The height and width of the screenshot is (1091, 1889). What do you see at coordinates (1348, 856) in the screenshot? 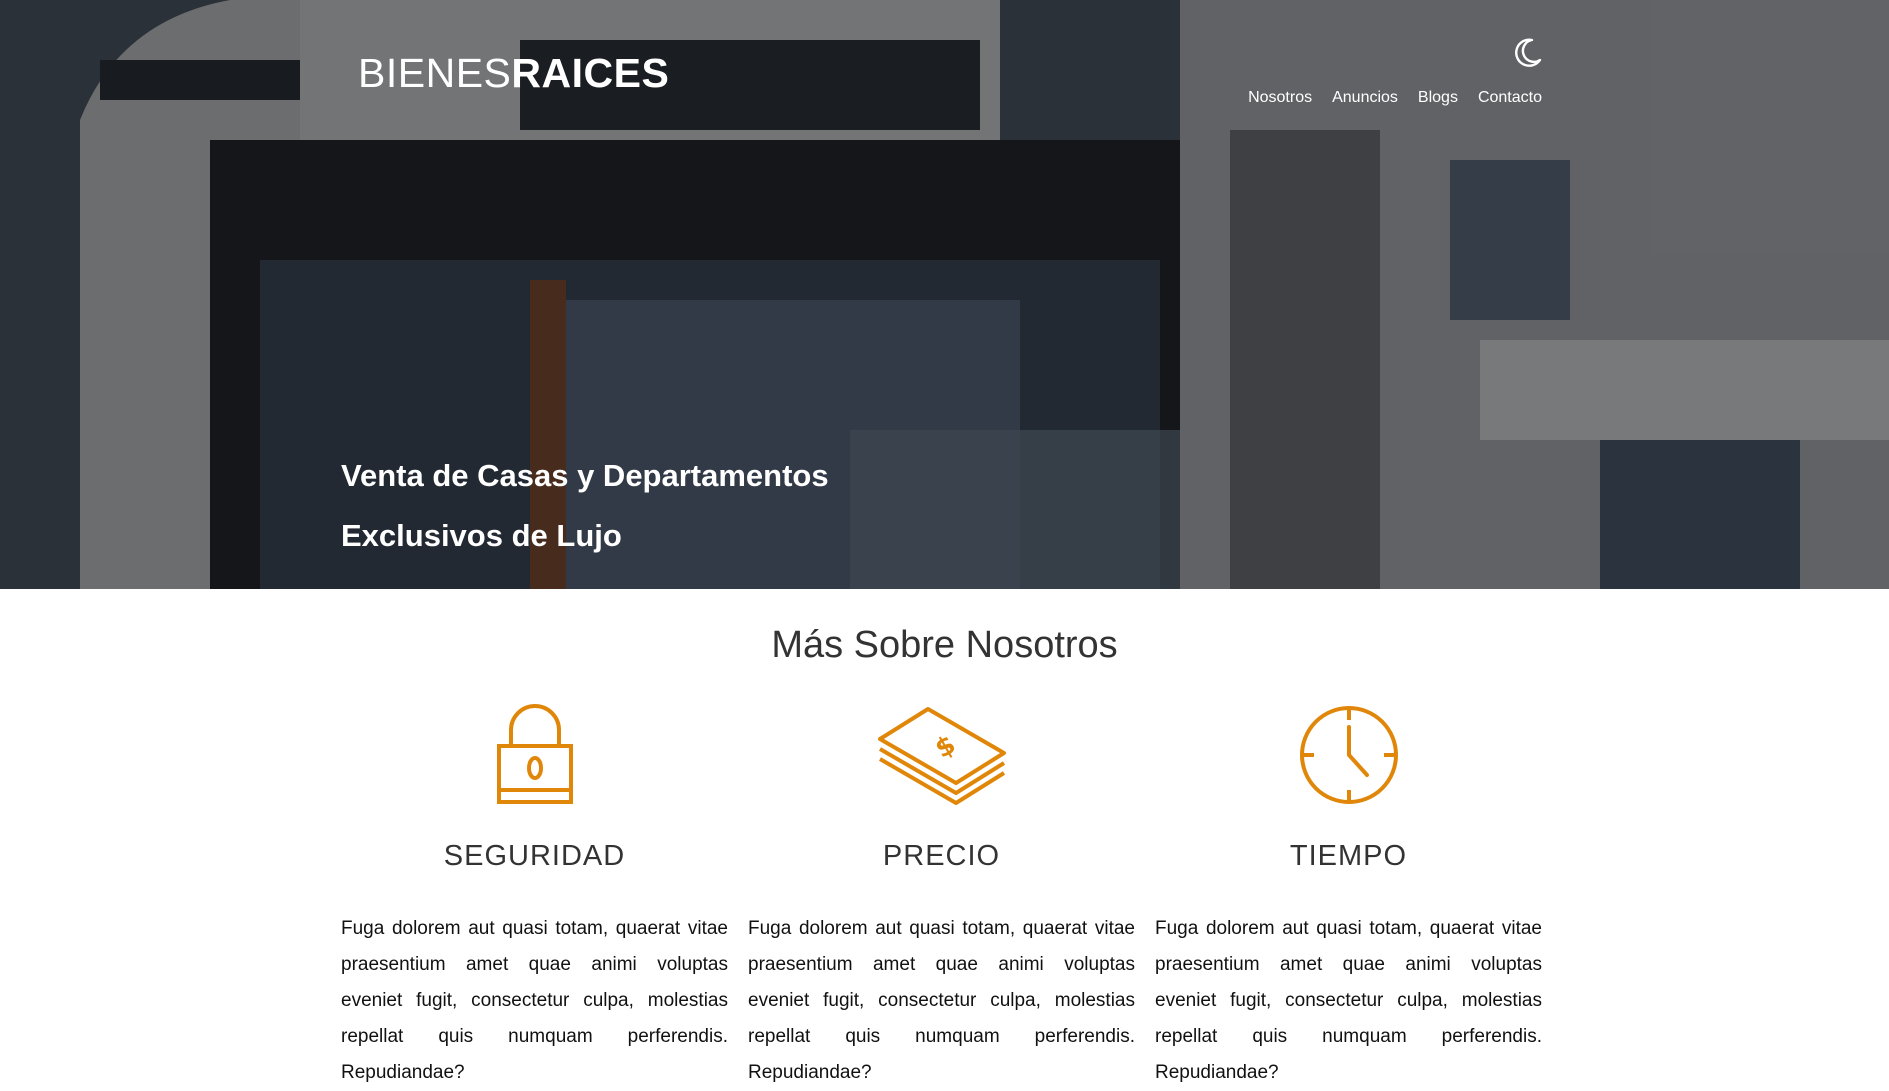
I see `feature-title: TIEMPO` at bounding box center [1348, 856].